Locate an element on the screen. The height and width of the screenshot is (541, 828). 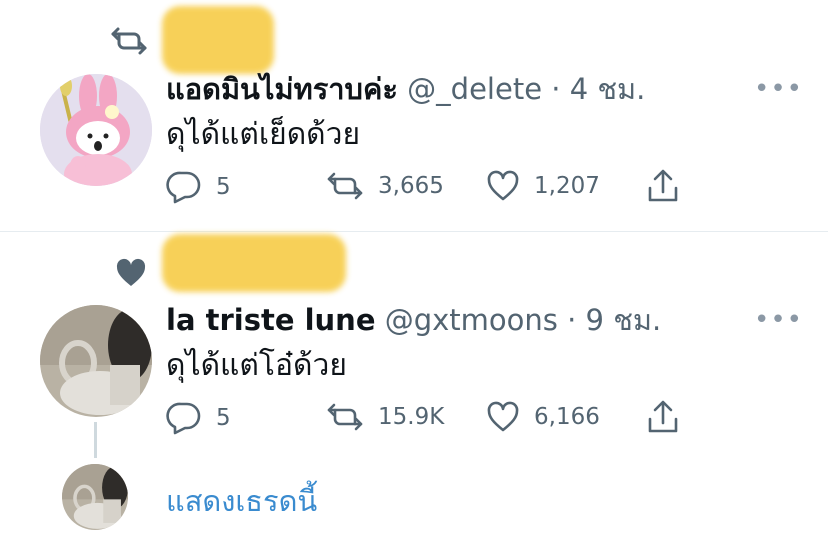
tweet-divider is located at coordinates (414, 231).